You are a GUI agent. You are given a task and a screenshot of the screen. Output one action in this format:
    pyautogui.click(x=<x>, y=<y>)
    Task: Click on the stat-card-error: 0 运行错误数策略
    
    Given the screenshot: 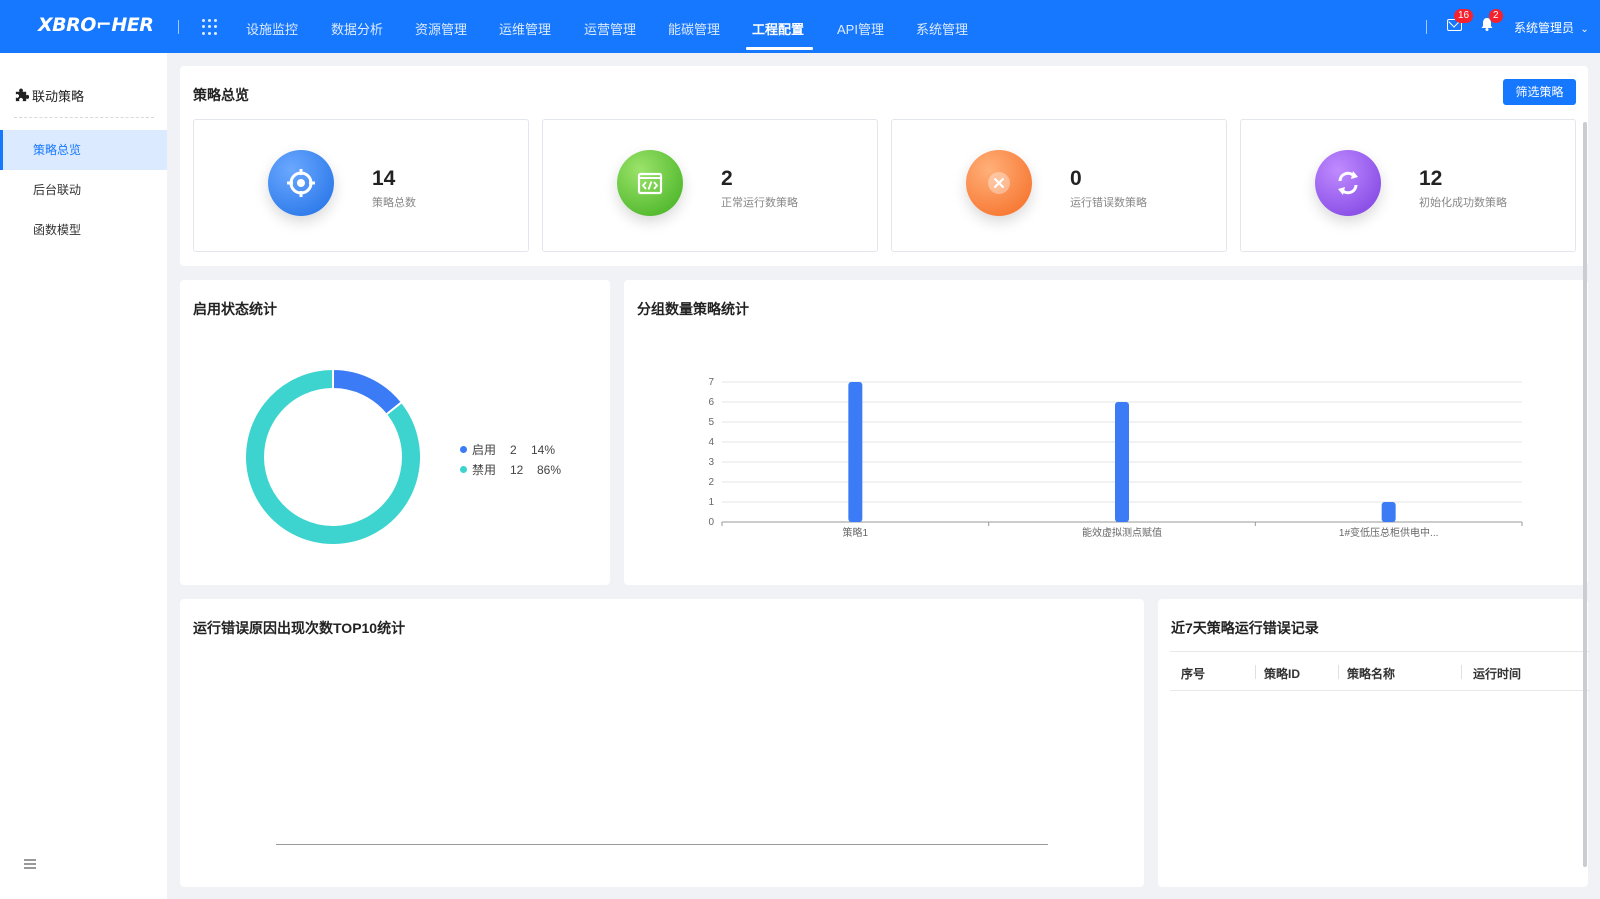 What is the action you would take?
    pyautogui.click(x=1059, y=185)
    